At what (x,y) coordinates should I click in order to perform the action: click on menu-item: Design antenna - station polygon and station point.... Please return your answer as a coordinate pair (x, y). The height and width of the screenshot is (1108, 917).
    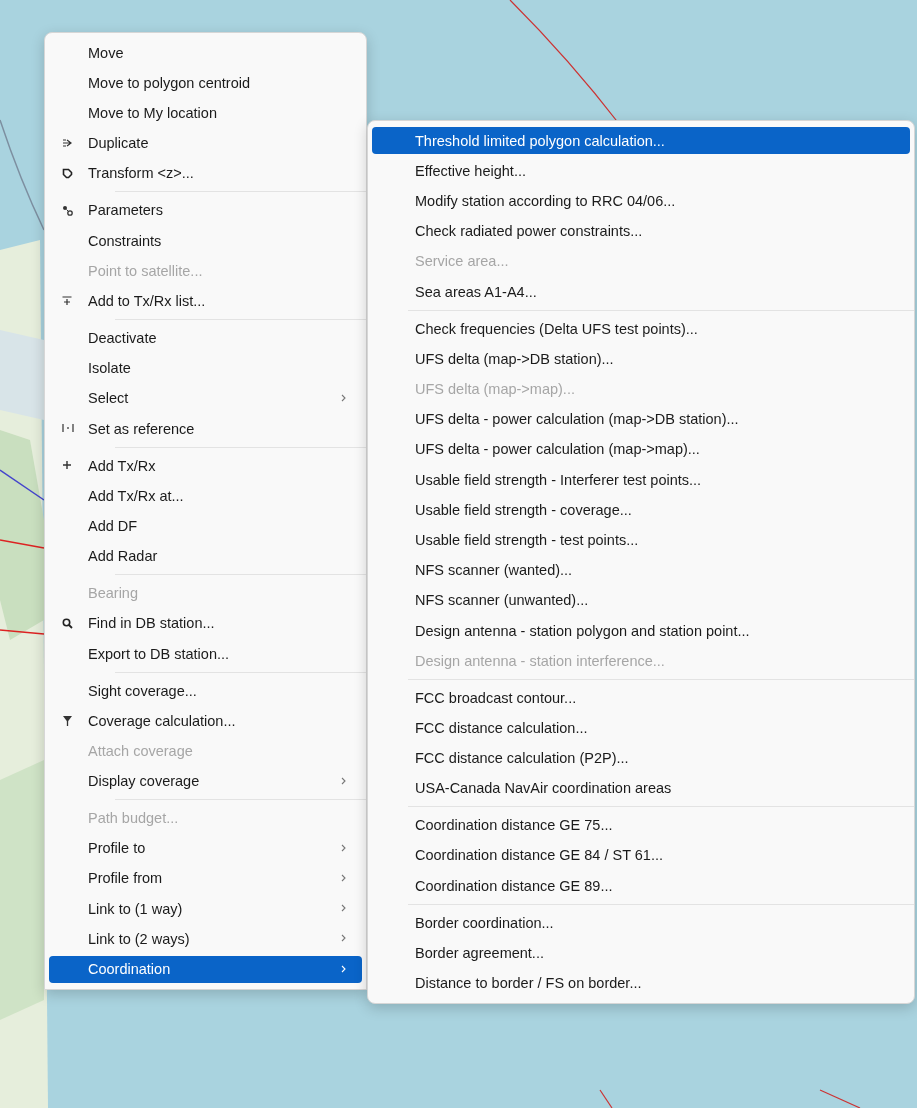
    Looking at the image, I should click on (641, 630).